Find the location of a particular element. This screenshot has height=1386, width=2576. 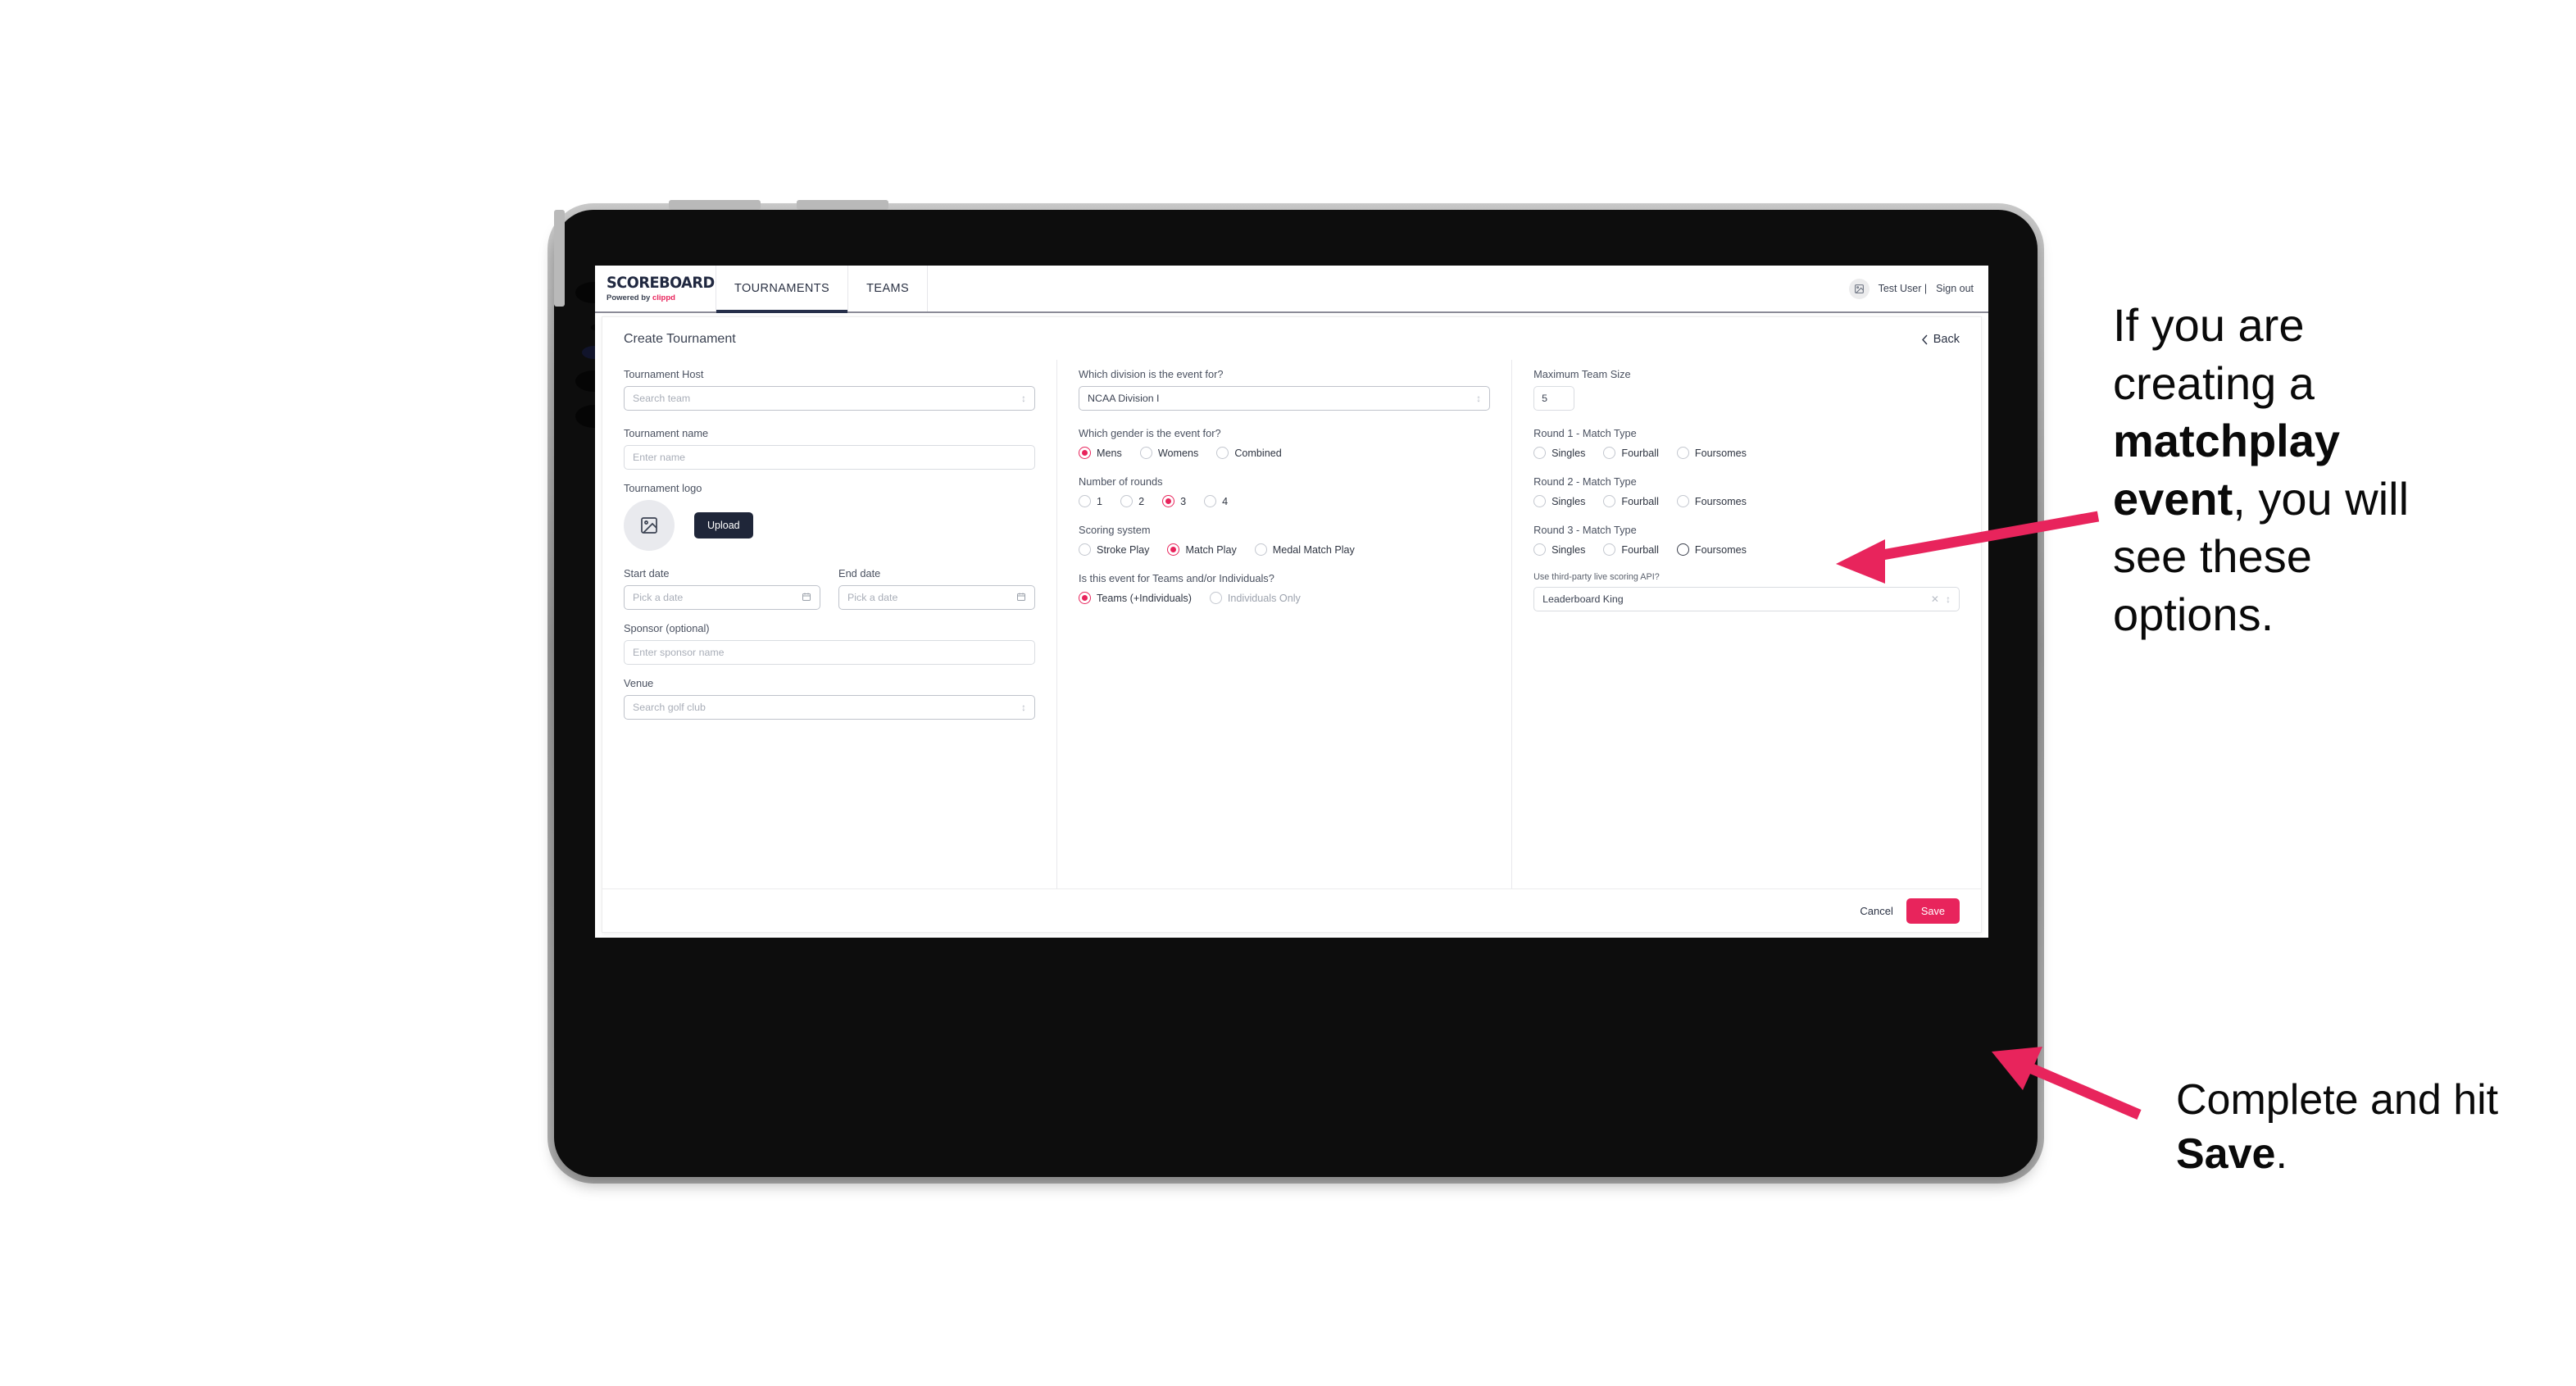

gender-option-combined: Combined is located at coordinates (1249, 453).